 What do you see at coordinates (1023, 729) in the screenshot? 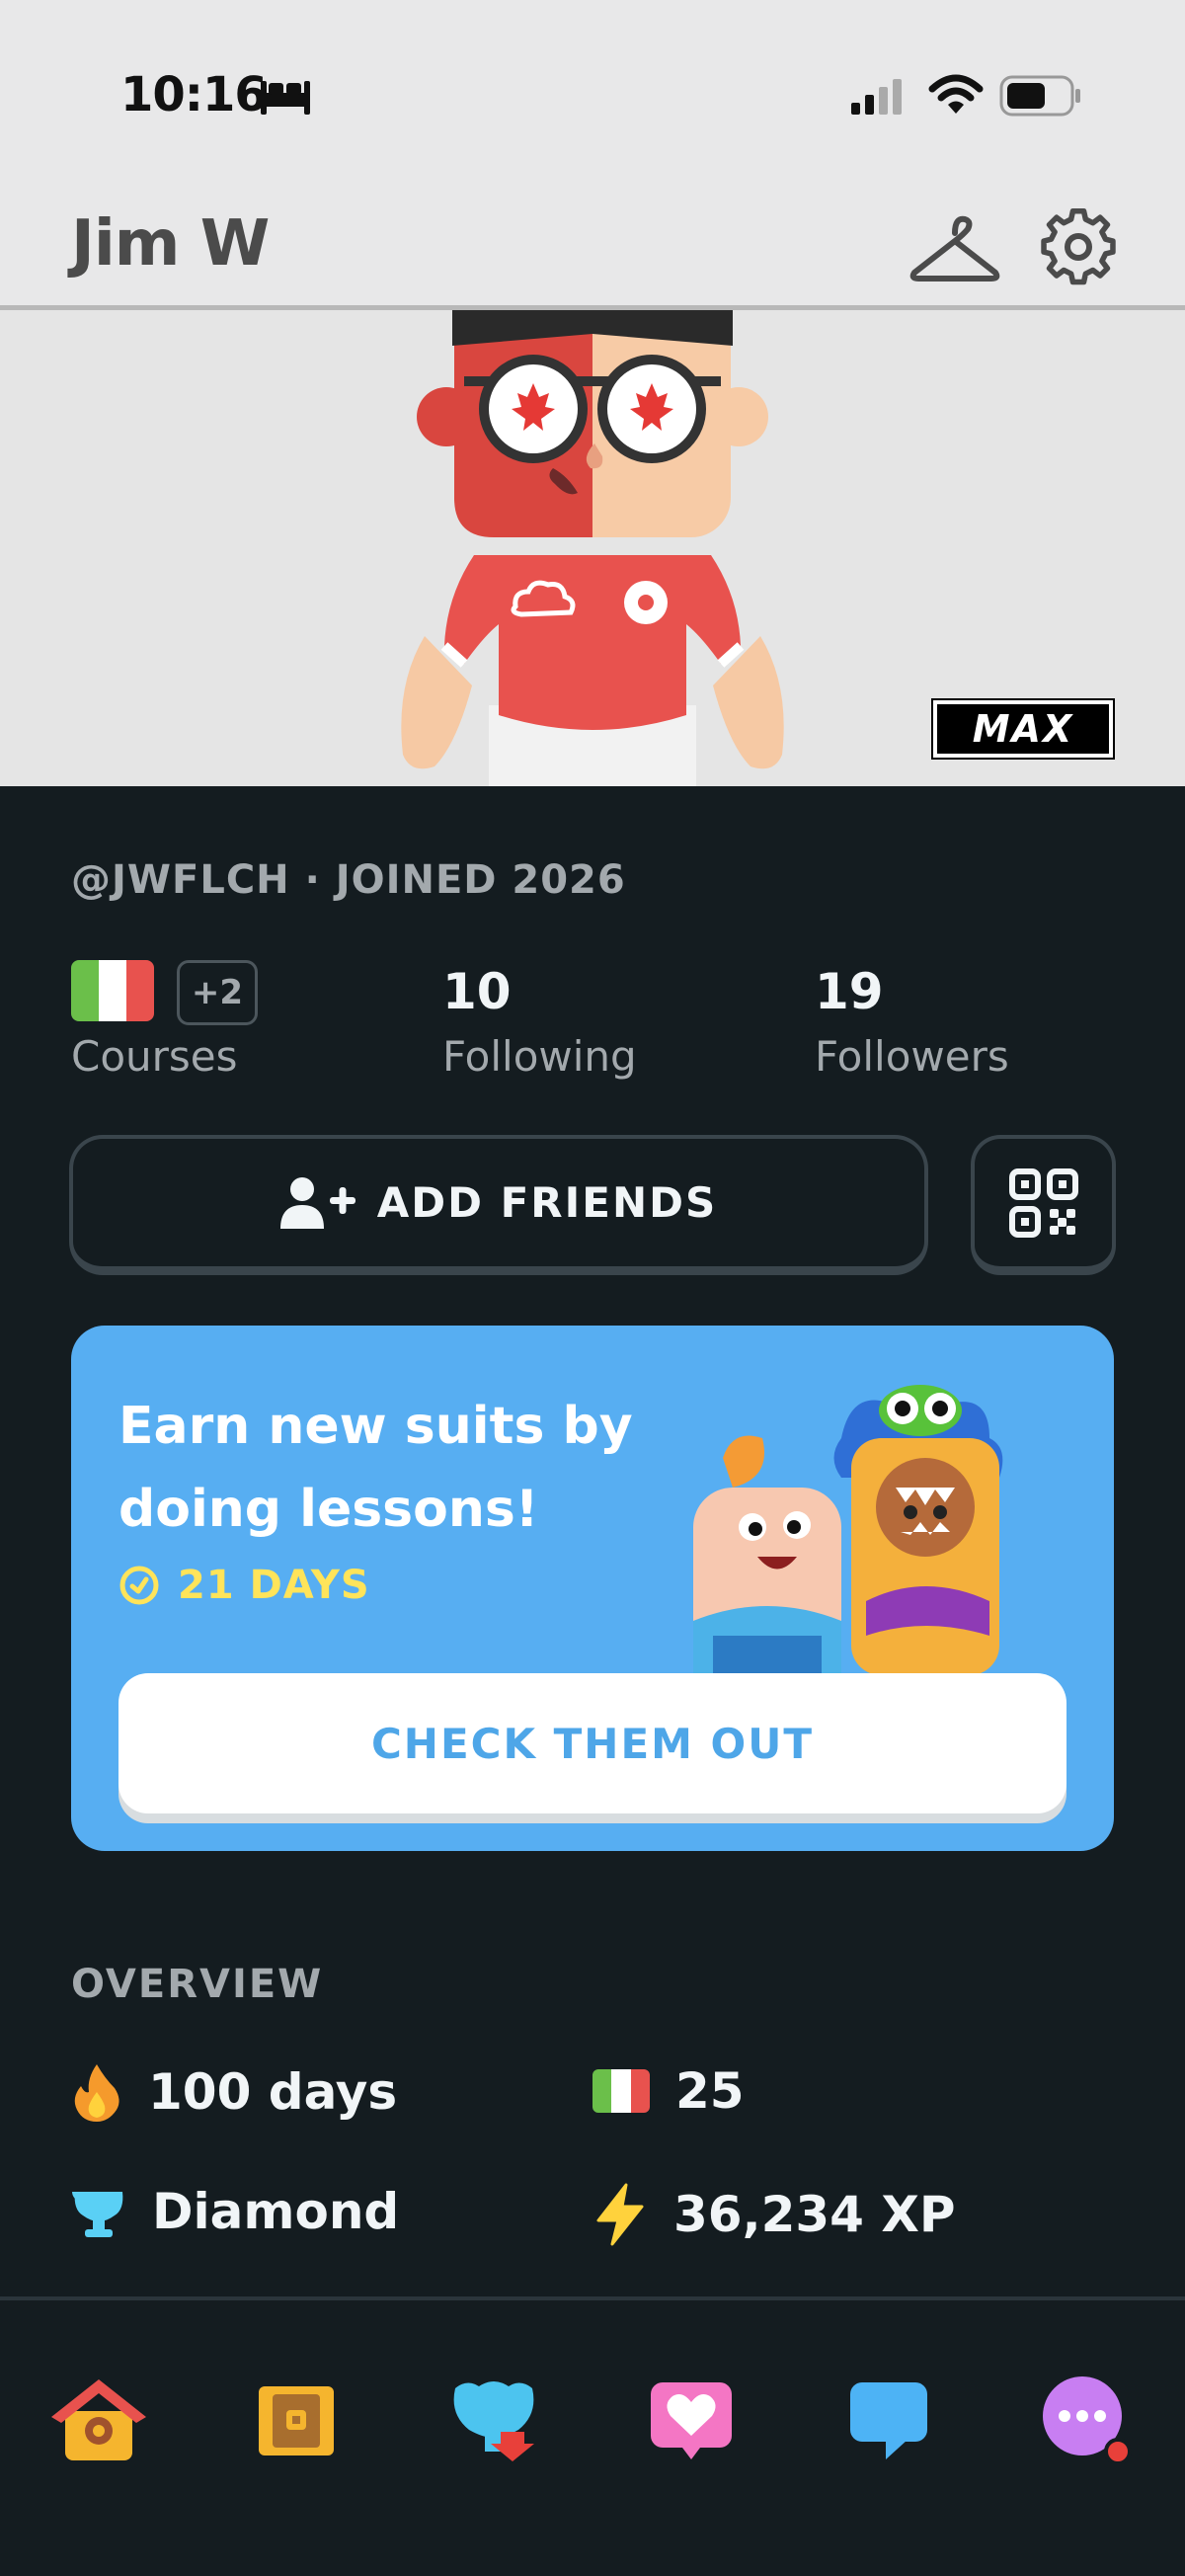
I see `max-badge: MAX` at bounding box center [1023, 729].